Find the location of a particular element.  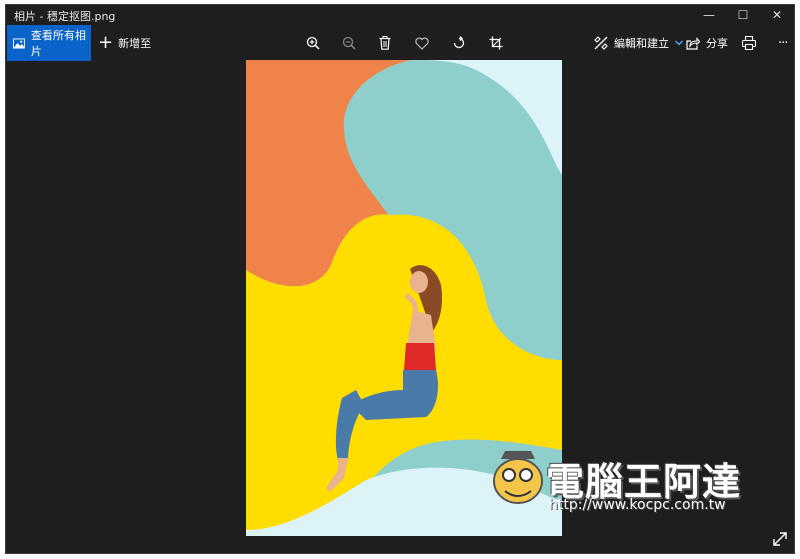

maximize-button: ☐ is located at coordinates (743, 15).